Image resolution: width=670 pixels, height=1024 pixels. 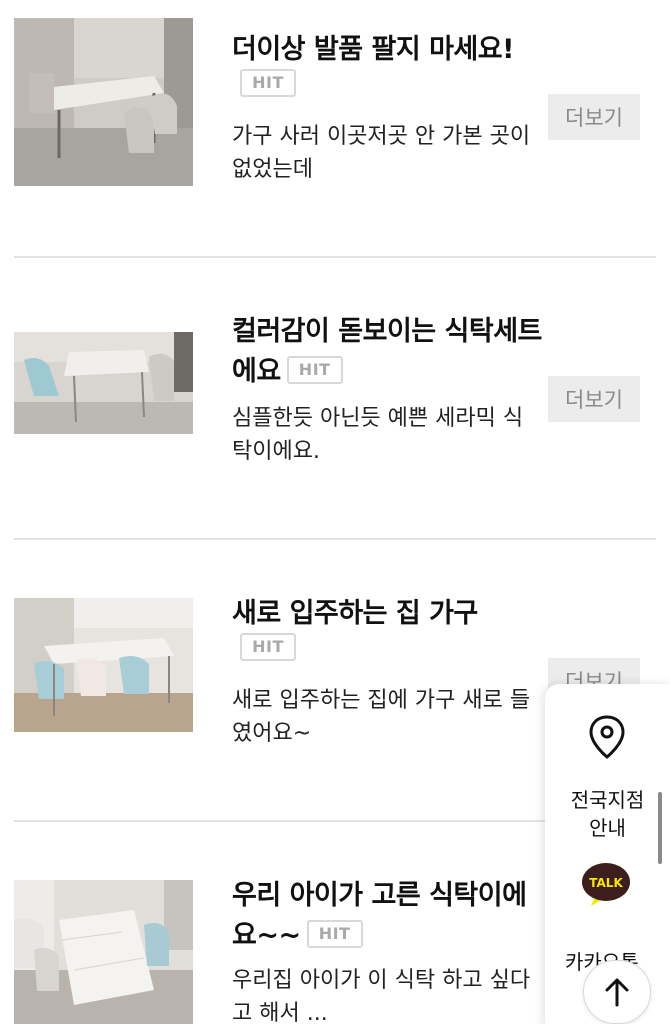 I want to click on kakaotalk-icon: TALK, so click(x=606, y=885).